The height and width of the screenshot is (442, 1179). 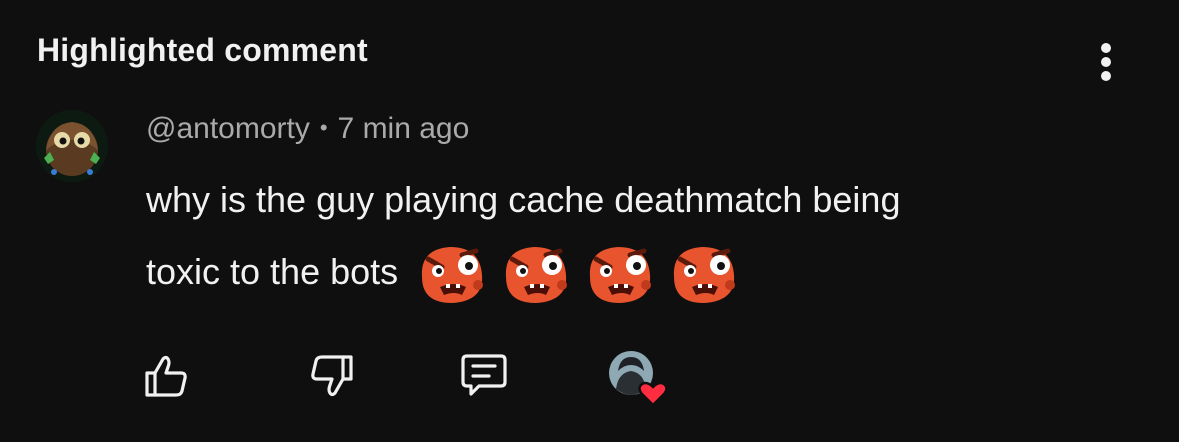 I want to click on comment-text-line2: toxic to the bots, so click(x=272, y=271).